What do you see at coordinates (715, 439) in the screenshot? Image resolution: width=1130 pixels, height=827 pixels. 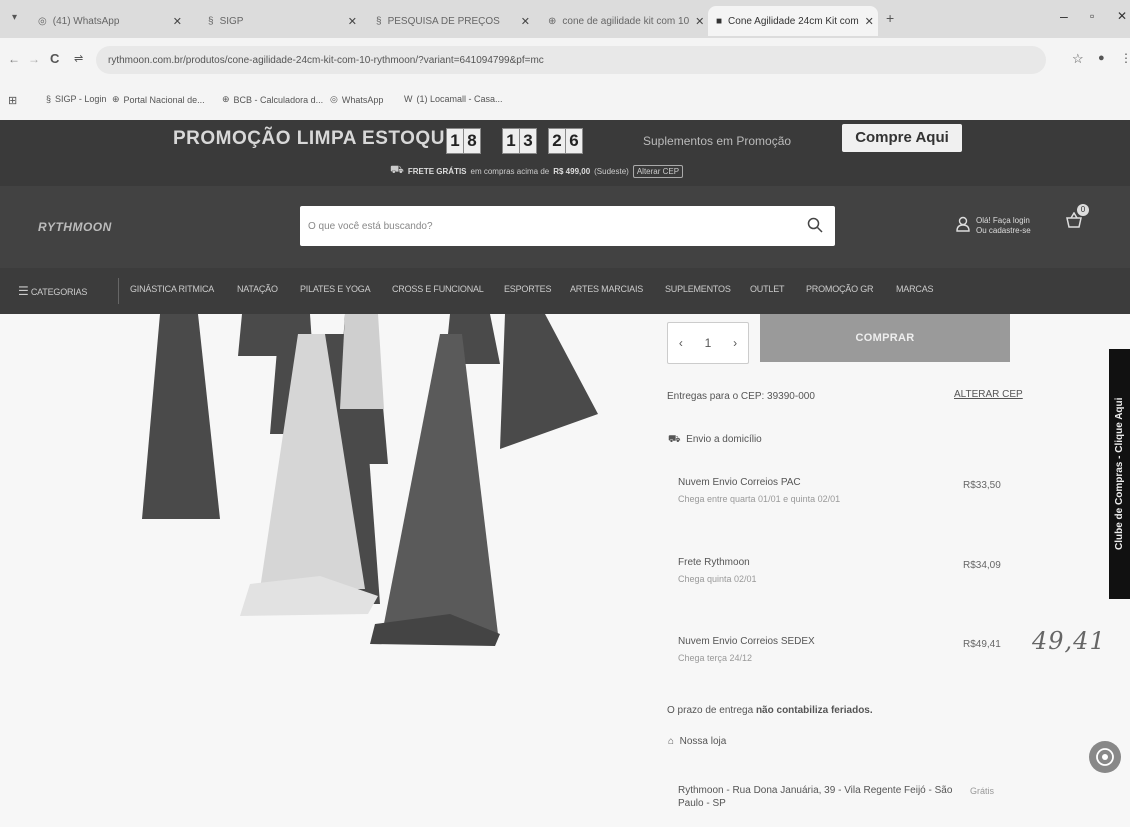 I see `envio-section: ⛟ Envio a domicílio` at bounding box center [715, 439].